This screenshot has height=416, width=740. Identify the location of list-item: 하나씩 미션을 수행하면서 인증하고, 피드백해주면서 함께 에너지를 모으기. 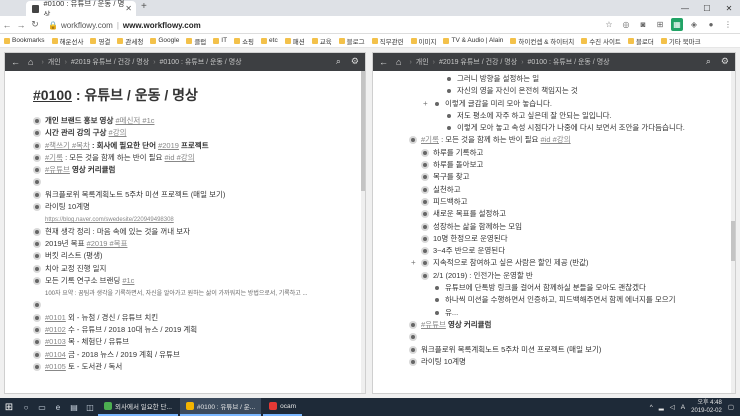
(554, 300).